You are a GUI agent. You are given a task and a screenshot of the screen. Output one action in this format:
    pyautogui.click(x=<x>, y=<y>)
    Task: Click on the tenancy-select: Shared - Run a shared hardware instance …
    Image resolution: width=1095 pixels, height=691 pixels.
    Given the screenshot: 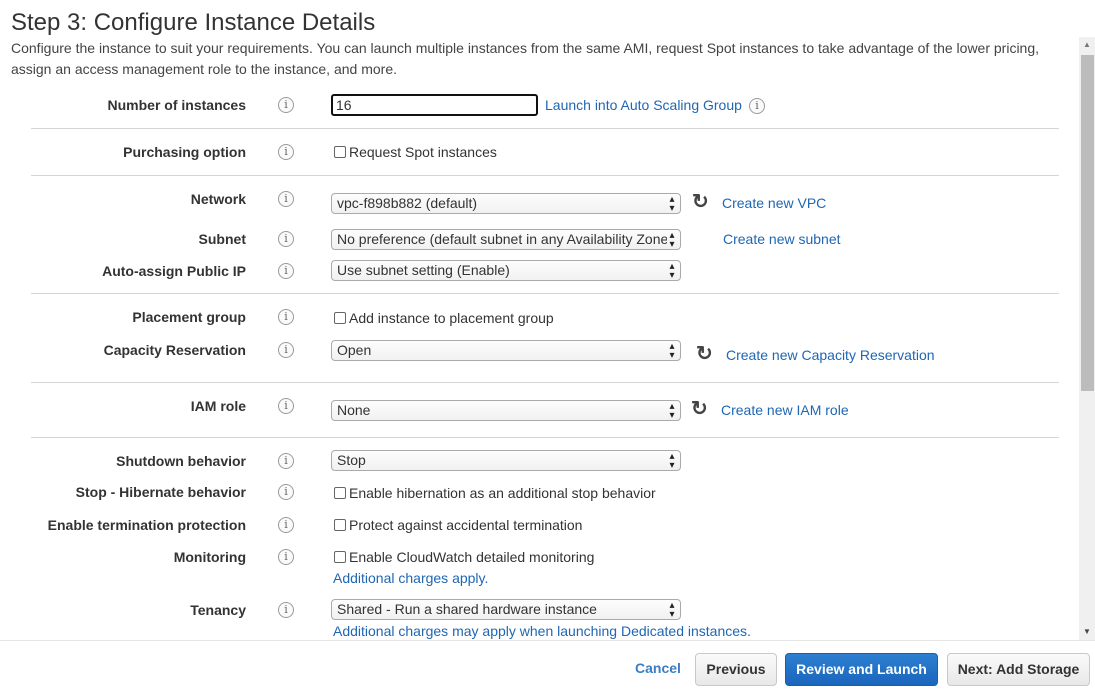 What is the action you would take?
    pyautogui.click(x=506, y=609)
    